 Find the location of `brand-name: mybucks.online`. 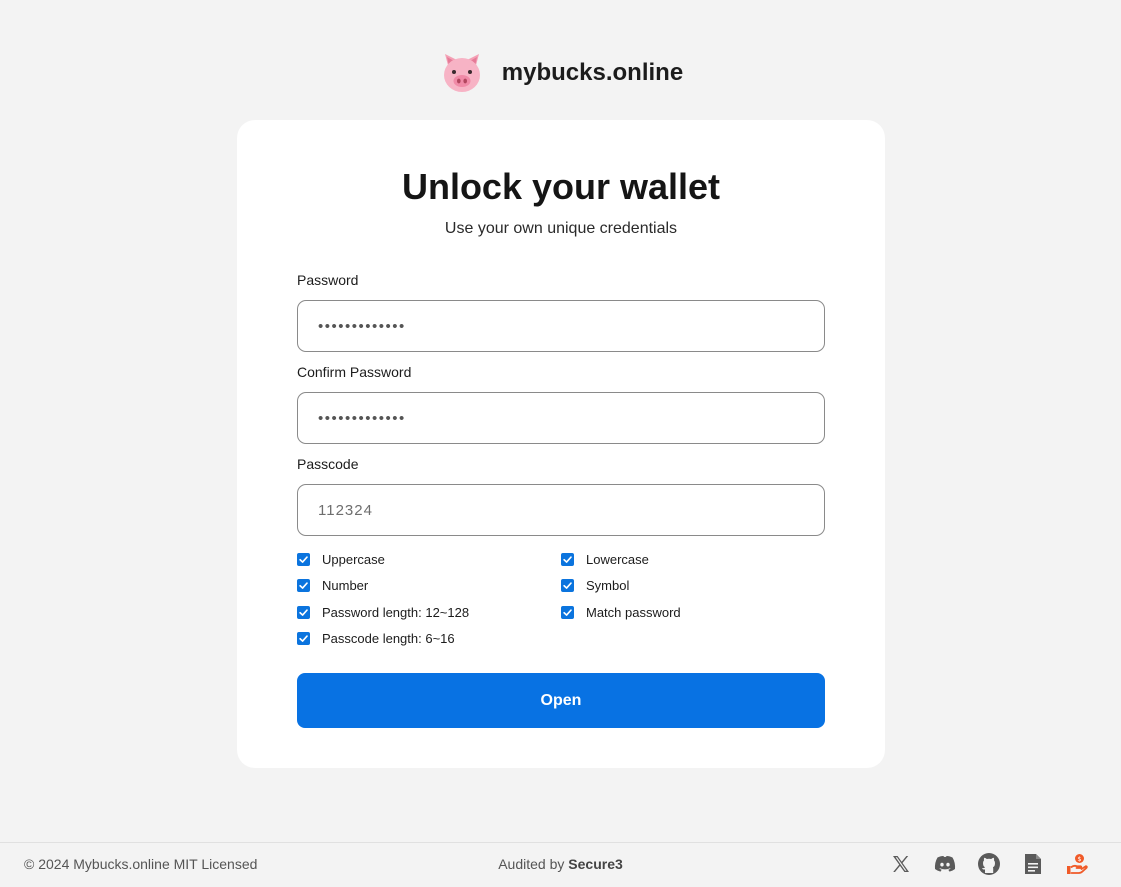

brand-name: mybucks.online is located at coordinates (592, 72).